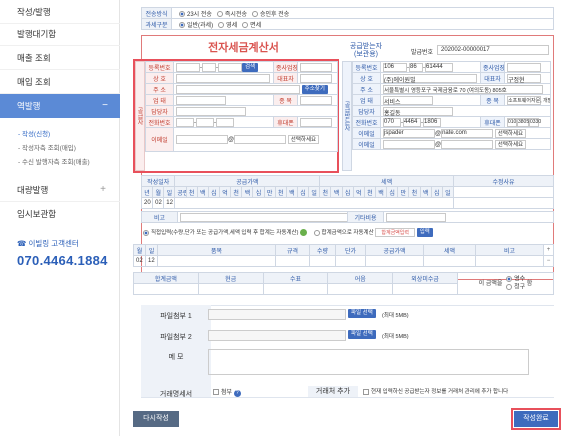  I want to click on supplier-manager-input, so click(211, 111).